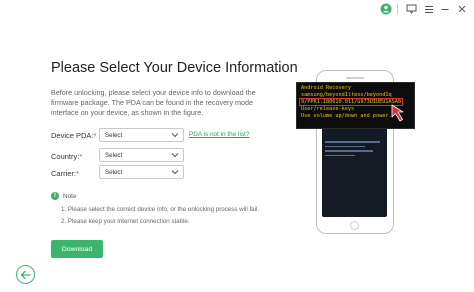  I want to click on country-label: Country:*, so click(67, 156).